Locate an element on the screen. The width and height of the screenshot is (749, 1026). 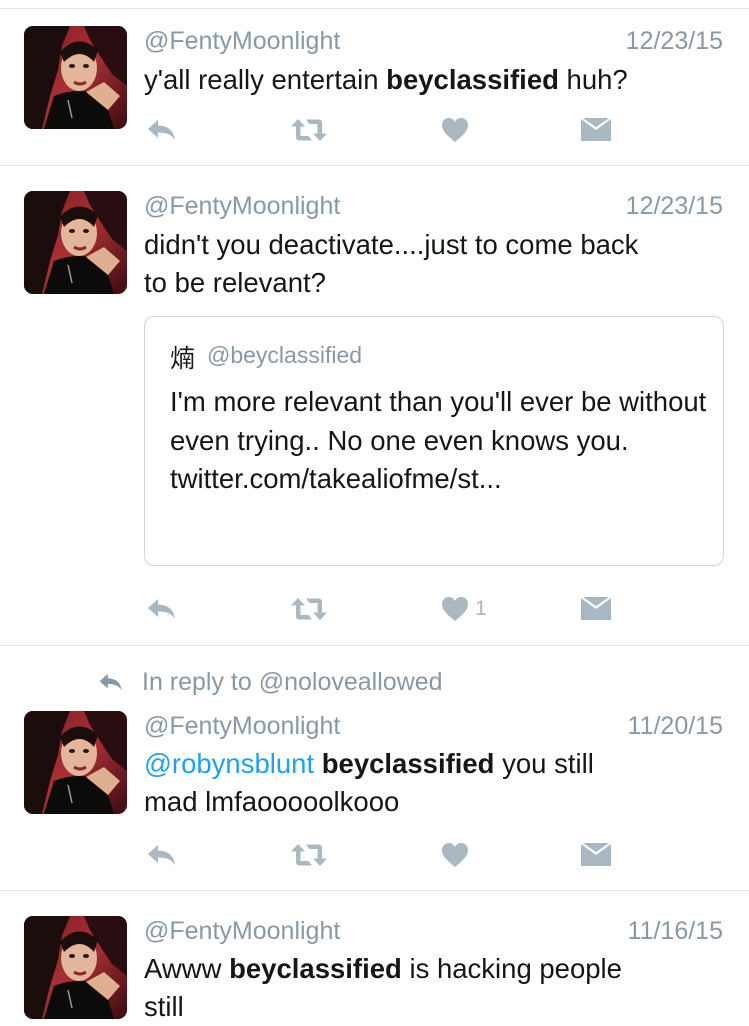
text-segment: huh? is located at coordinates (593, 79).